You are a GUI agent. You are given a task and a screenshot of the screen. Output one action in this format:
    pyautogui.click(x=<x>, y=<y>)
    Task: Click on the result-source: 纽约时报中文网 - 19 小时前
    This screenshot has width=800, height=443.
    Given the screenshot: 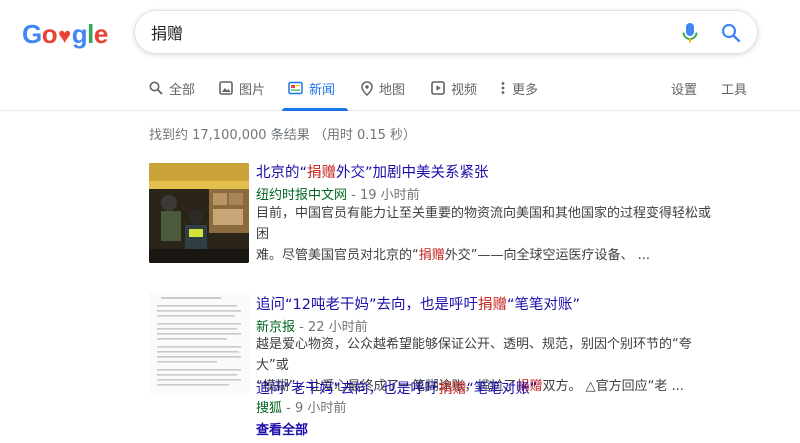 What is the action you would take?
    pyautogui.click(x=338, y=193)
    